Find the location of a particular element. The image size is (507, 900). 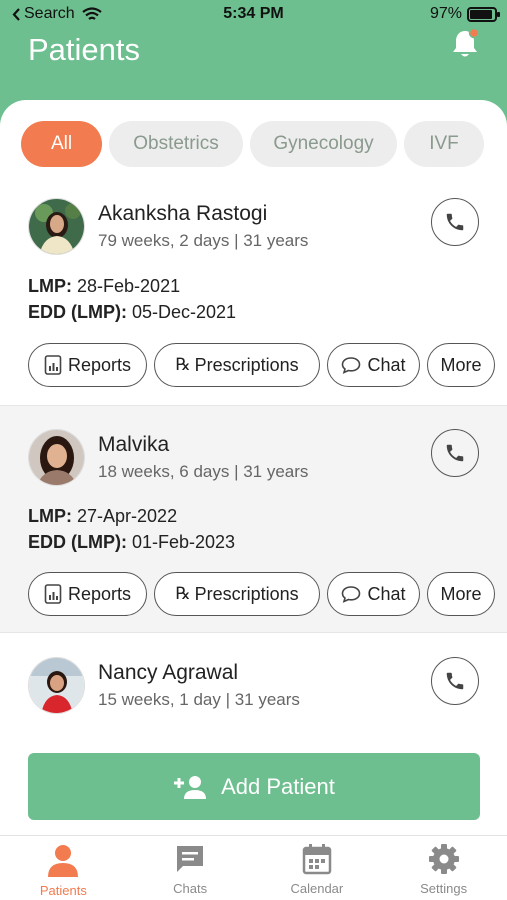

tab-chats: Chats is located at coordinates (190, 868).